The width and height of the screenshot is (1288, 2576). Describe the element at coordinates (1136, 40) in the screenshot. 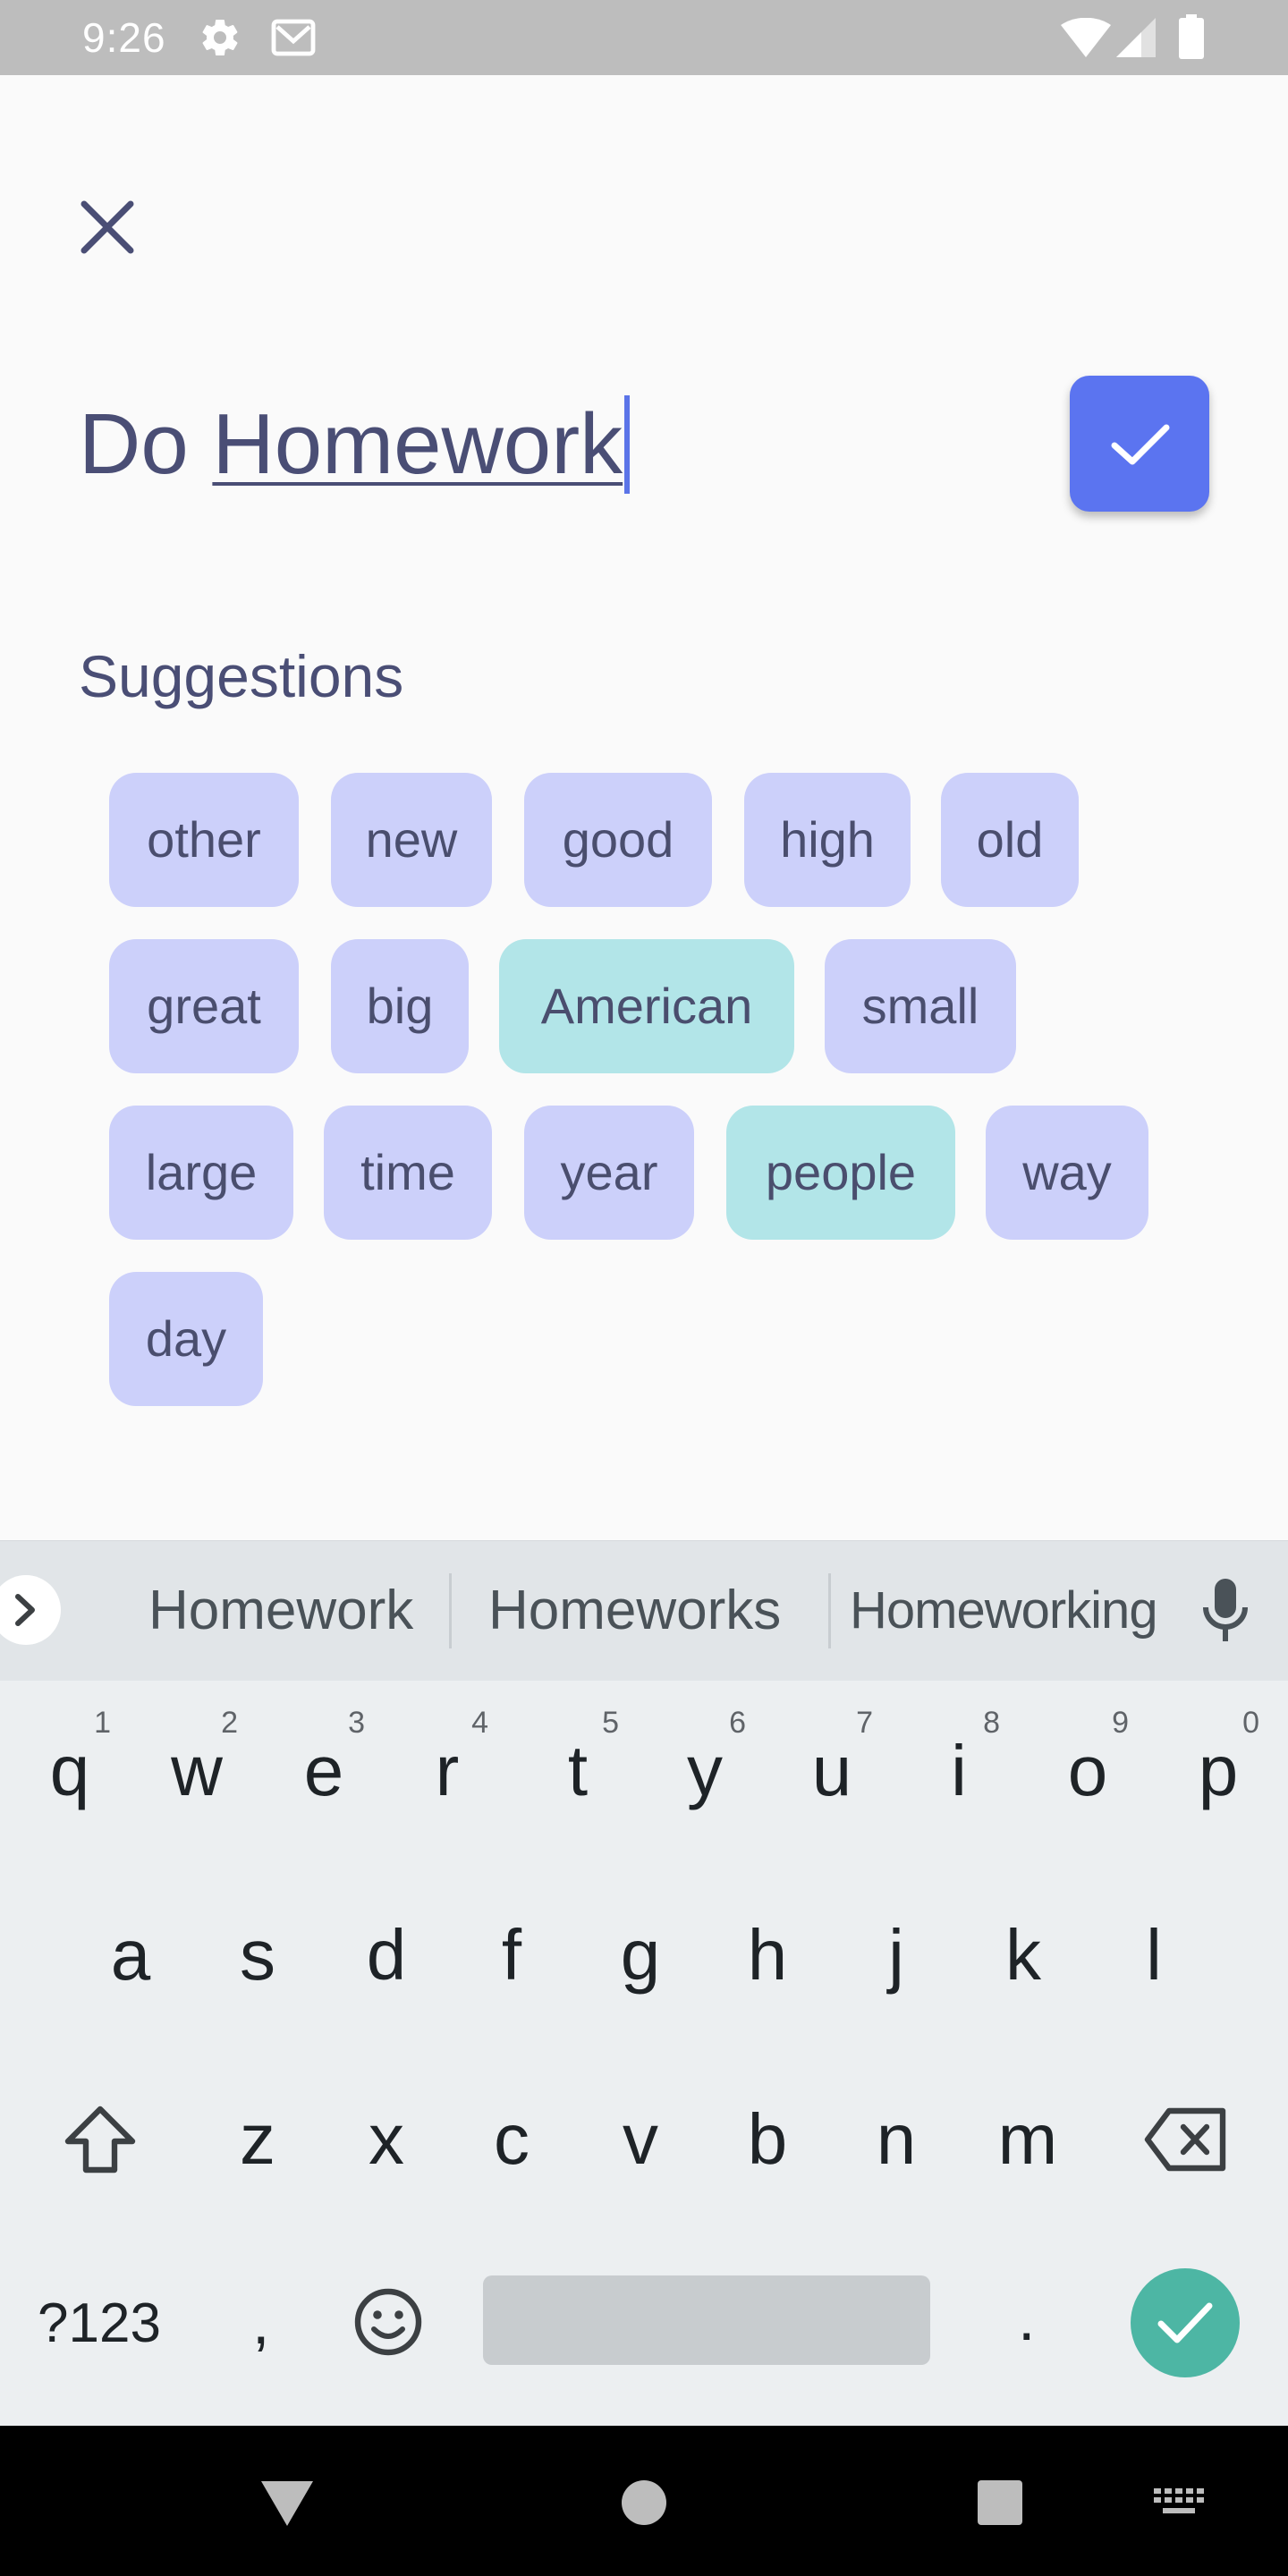

I see `signal-icon` at that location.